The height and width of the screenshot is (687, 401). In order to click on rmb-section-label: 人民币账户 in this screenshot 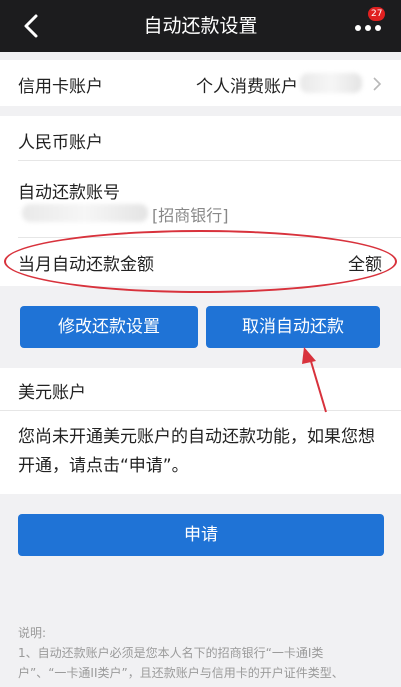, I will do `click(60, 143)`.